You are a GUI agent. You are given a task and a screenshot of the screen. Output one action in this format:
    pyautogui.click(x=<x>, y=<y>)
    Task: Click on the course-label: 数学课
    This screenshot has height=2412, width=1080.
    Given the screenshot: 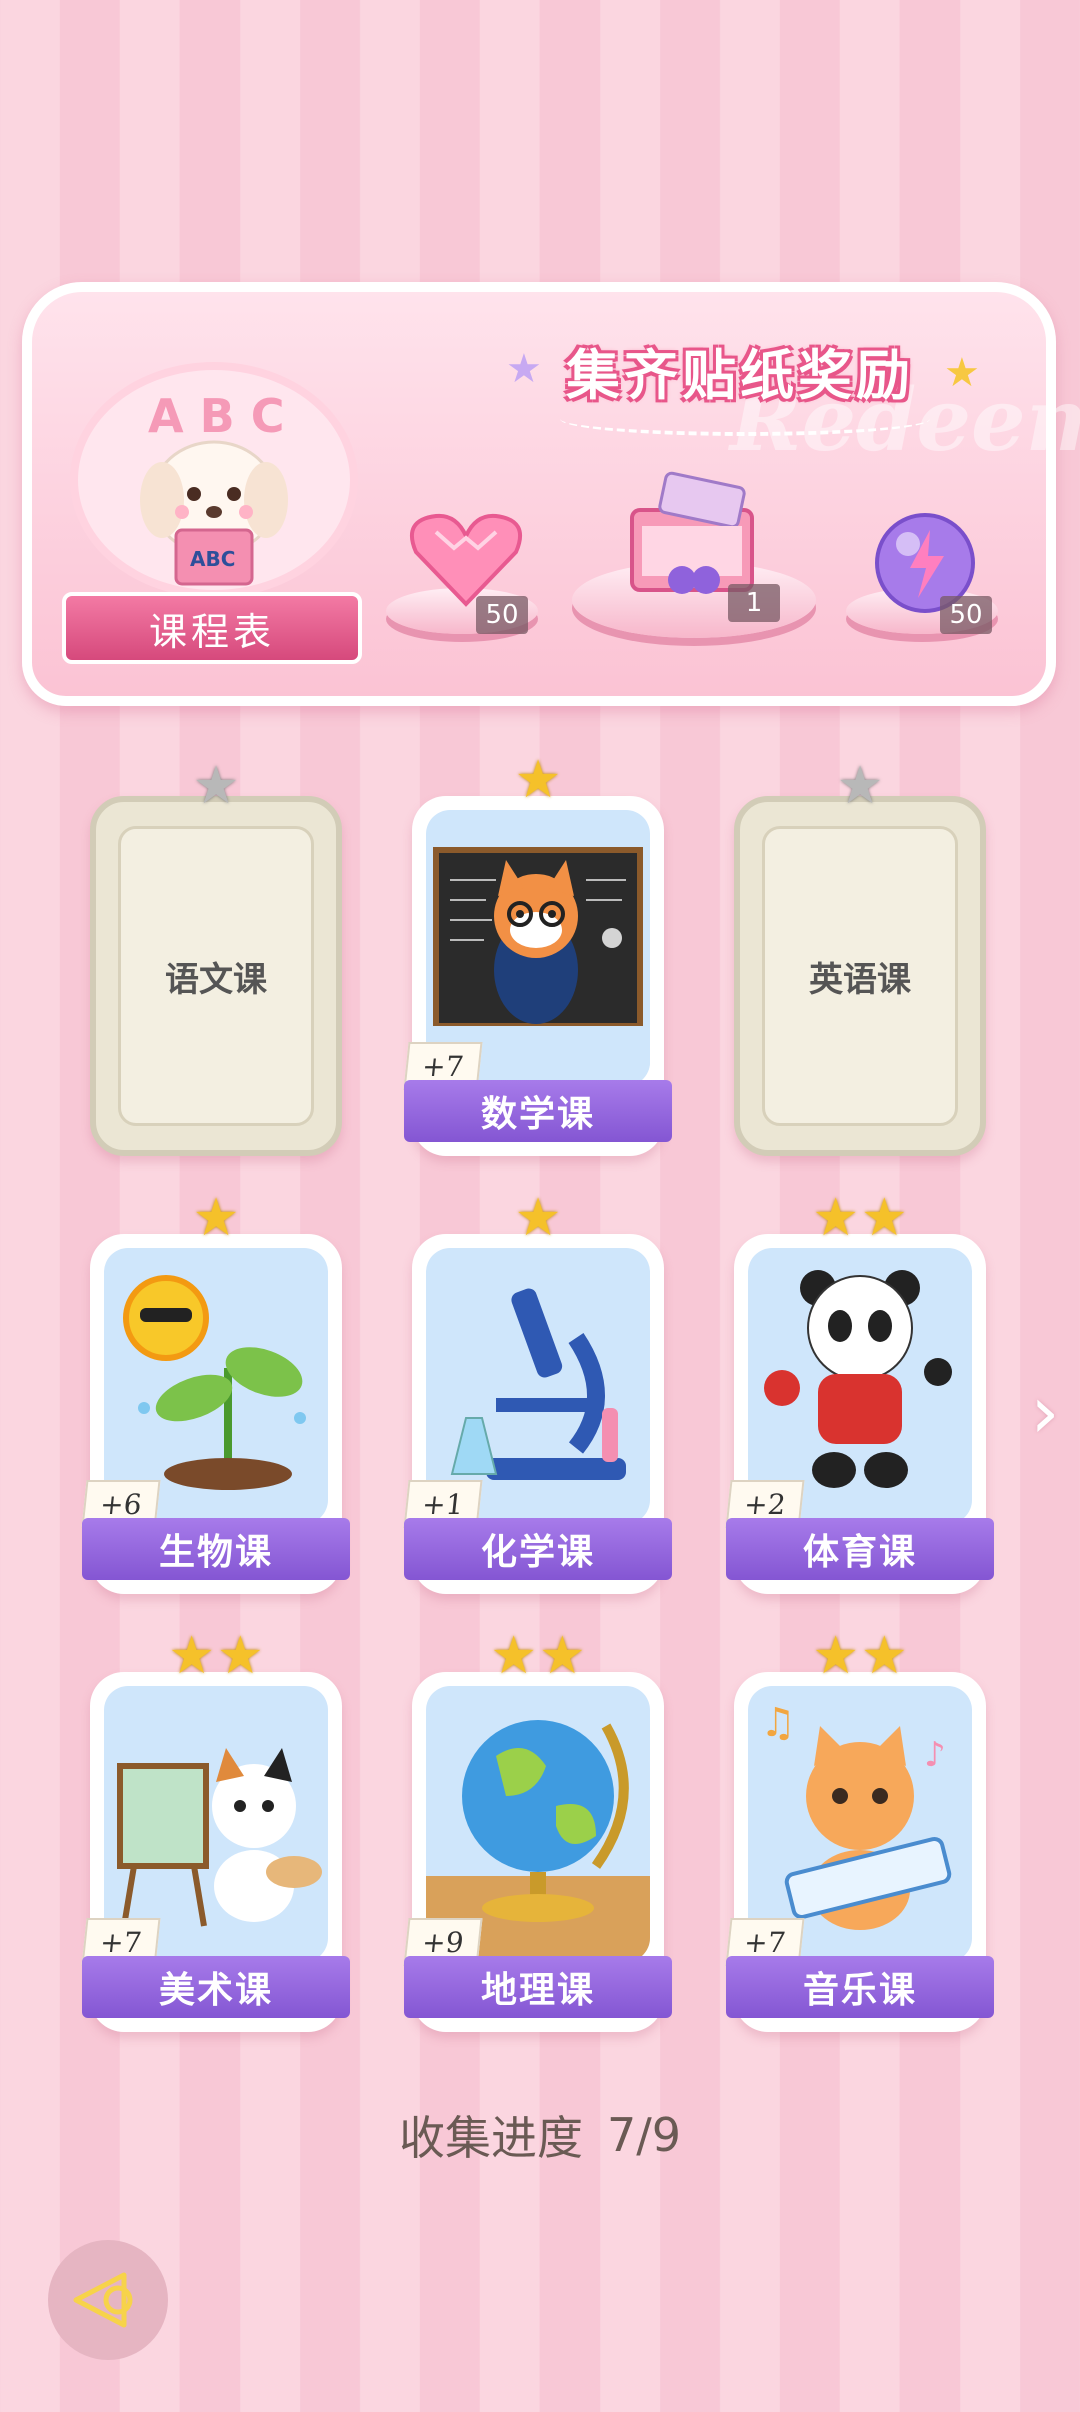 What is the action you would take?
    pyautogui.click(x=538, y=1111)
    